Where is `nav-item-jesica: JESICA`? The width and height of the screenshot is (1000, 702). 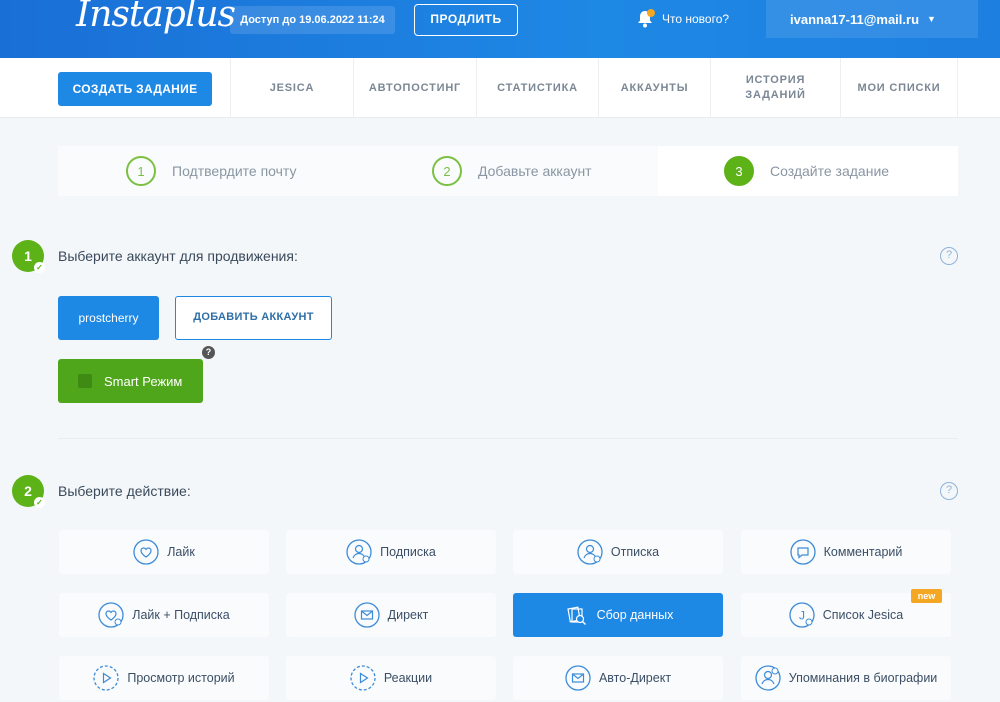
nav-item-jesica: JESICA is located at coordinates (291, 88).